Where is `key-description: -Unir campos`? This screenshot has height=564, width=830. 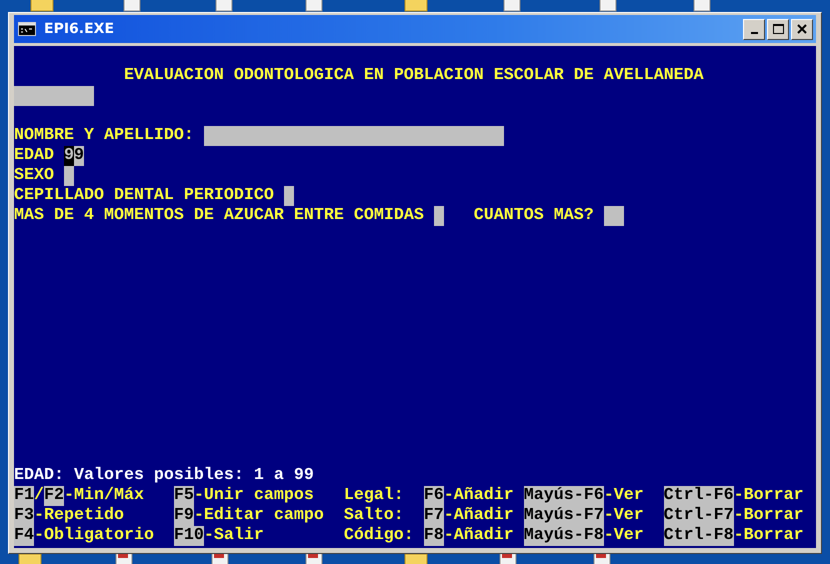
key-description: -Unir campos is located at coordinates (254, 496).